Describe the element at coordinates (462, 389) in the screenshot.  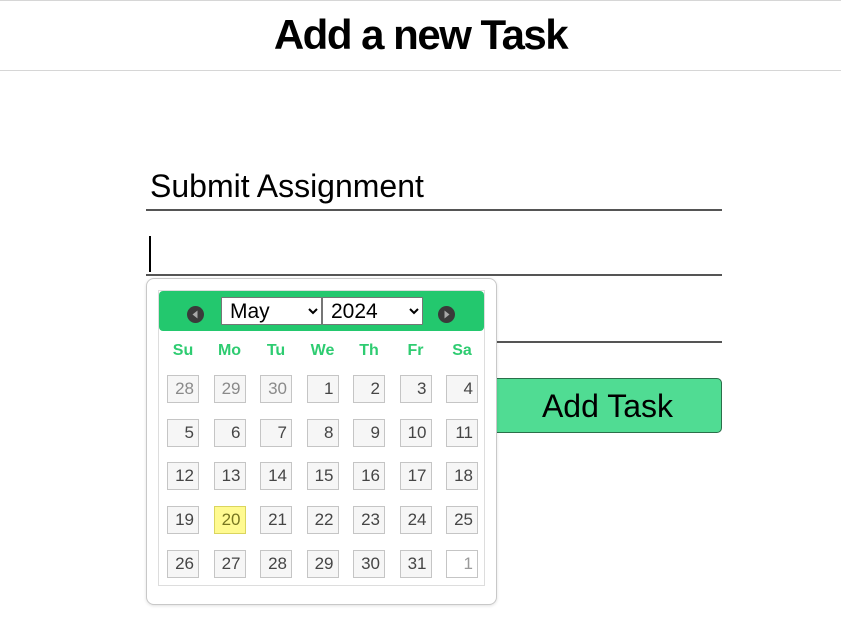
I see `calendar-day: 4` at that location.